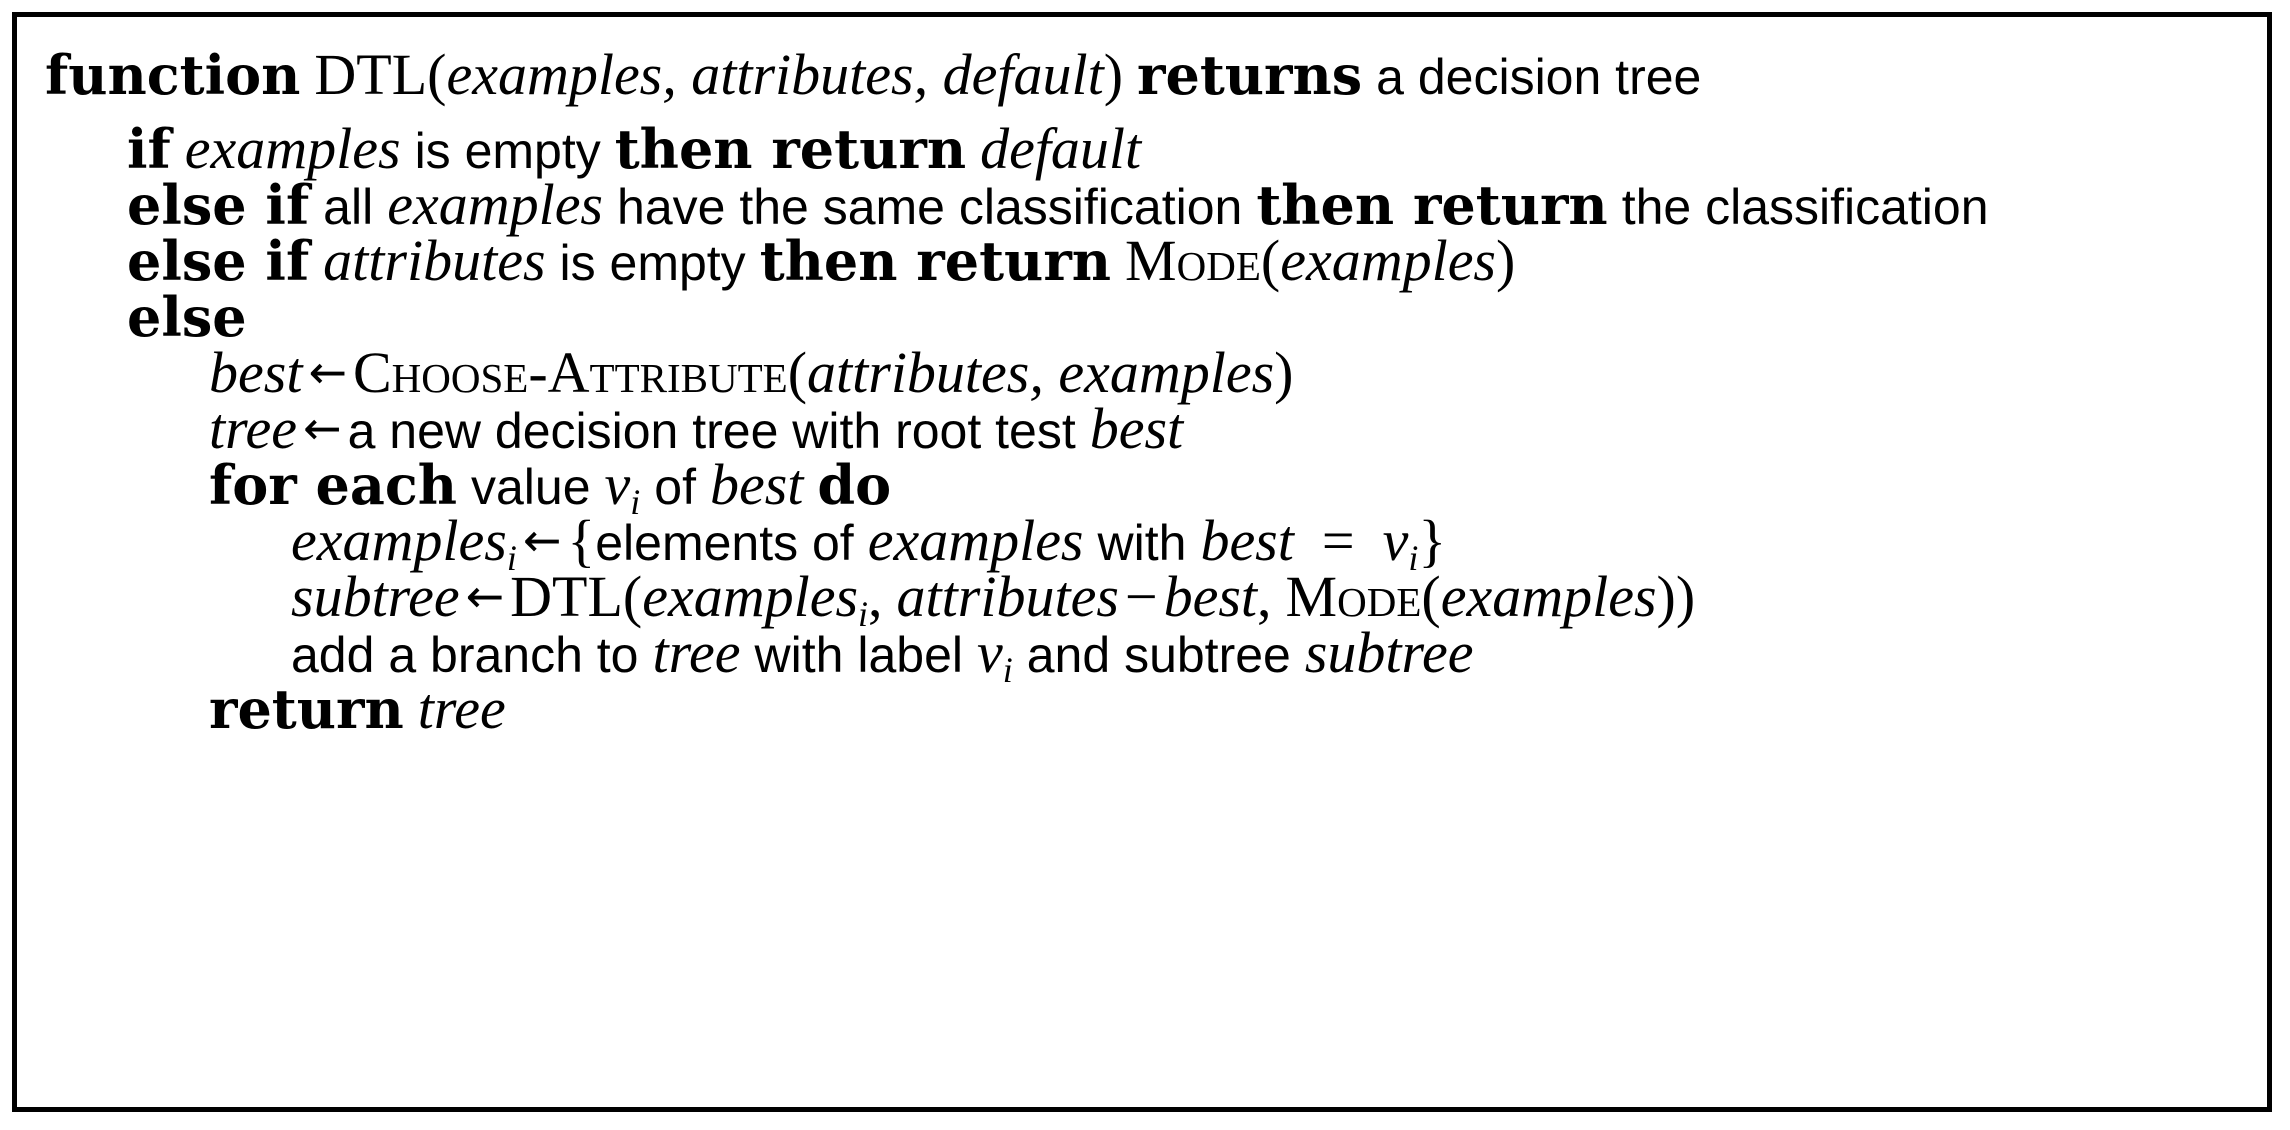 The image size is (2290, 1130). I want to click on function-name: DTL, so click(371, 74).